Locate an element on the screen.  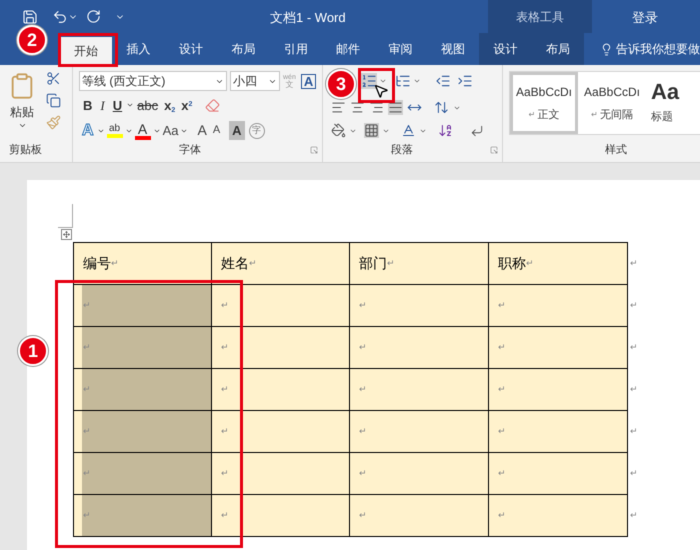
align-left-icon is located at coordinates (338, 108).